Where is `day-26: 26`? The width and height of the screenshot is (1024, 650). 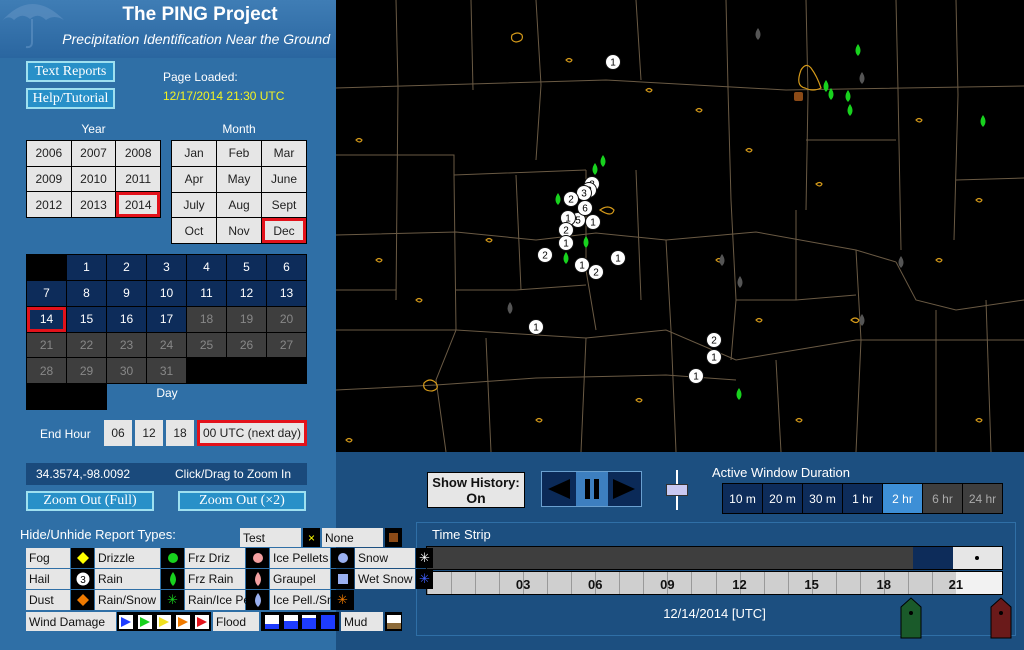 day-26: 26 is located at coordinates (246, 345).